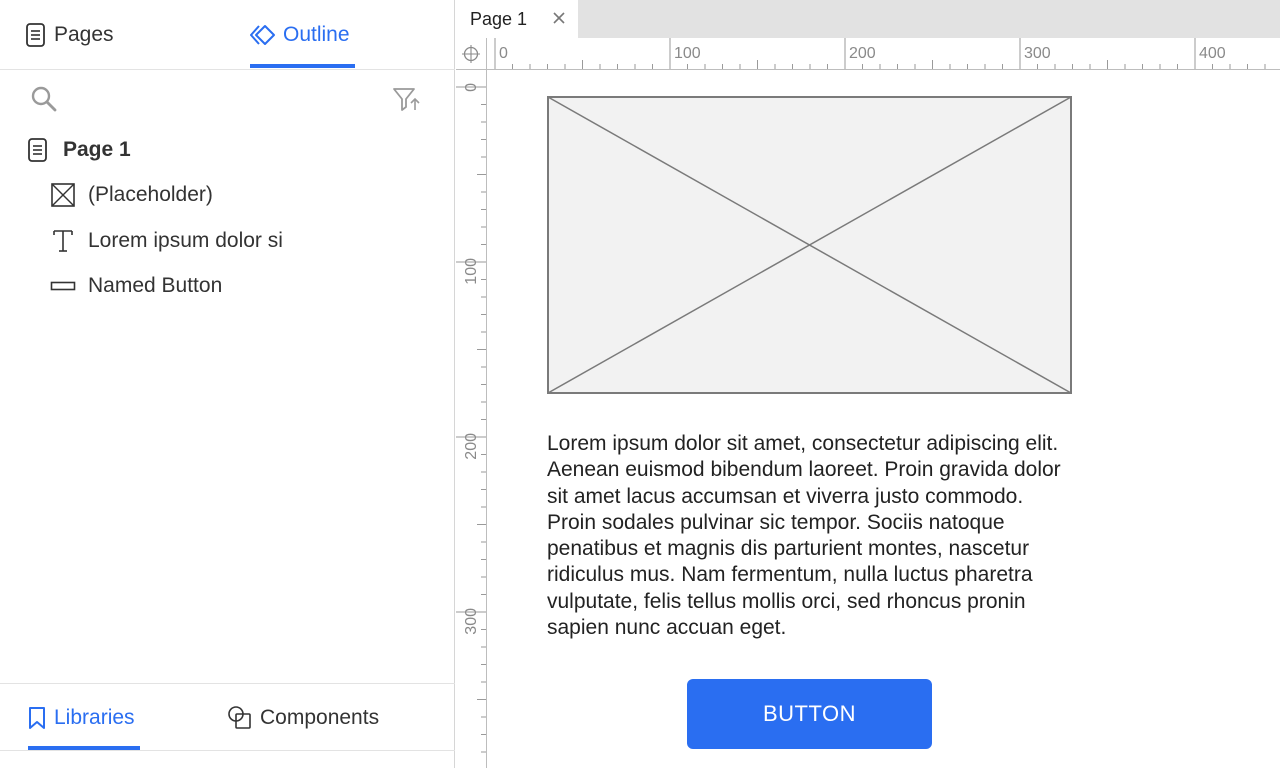 The image size is (1280, 768). I want to click on placeholder-icon, so click(63, 195).